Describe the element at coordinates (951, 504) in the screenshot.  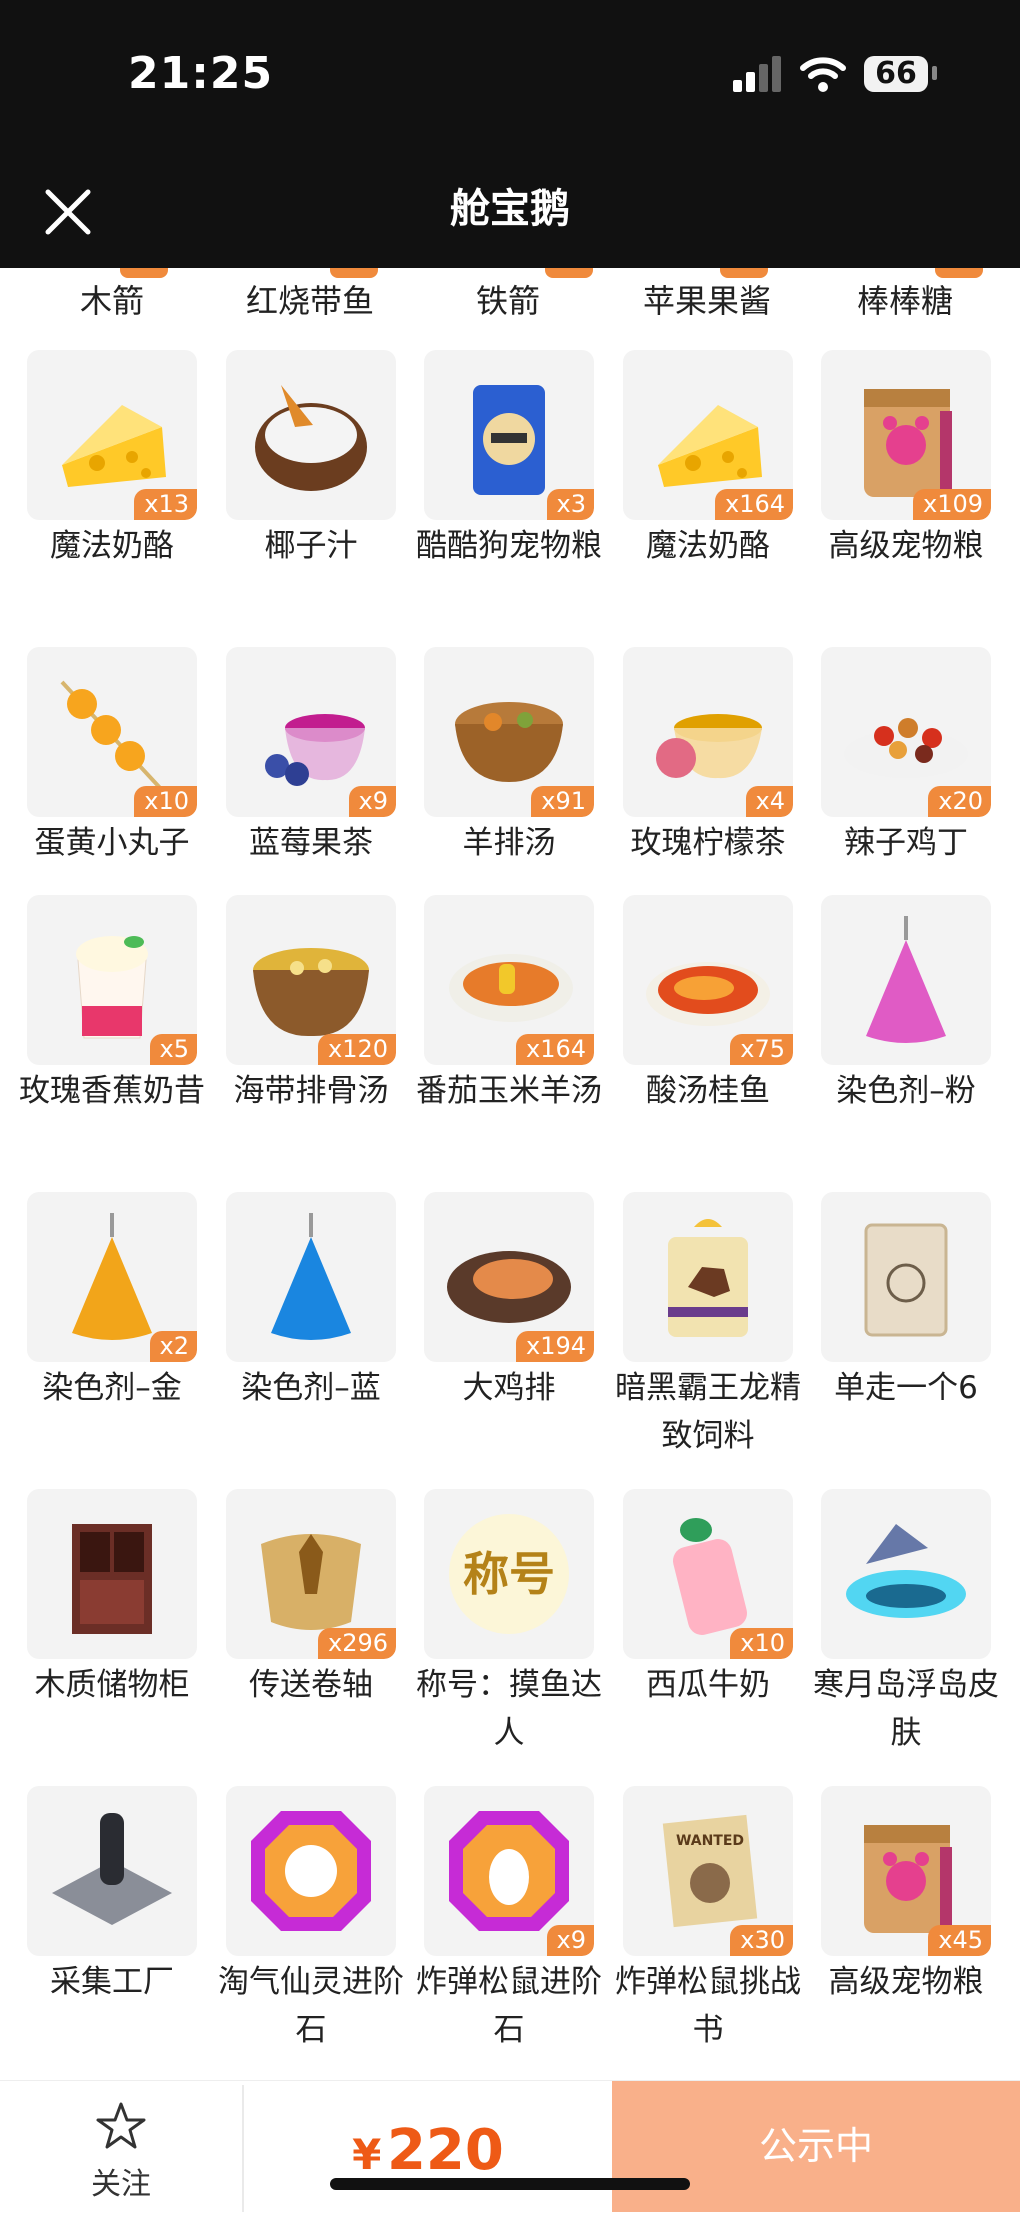
I see `quantity-badge: x109` at that location.